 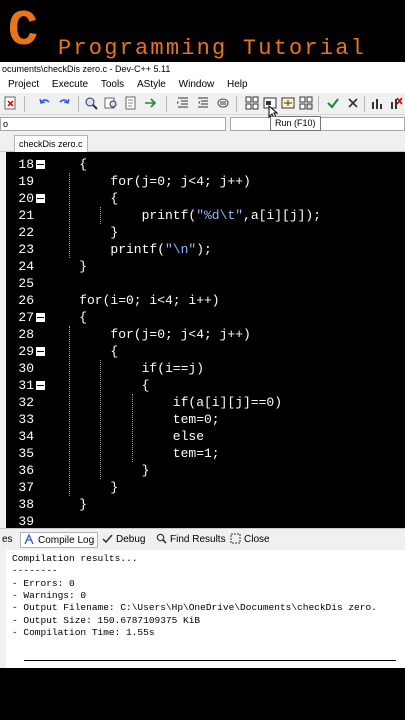 I want to click on code-text: if(i==j), so click(x=173, y=368).